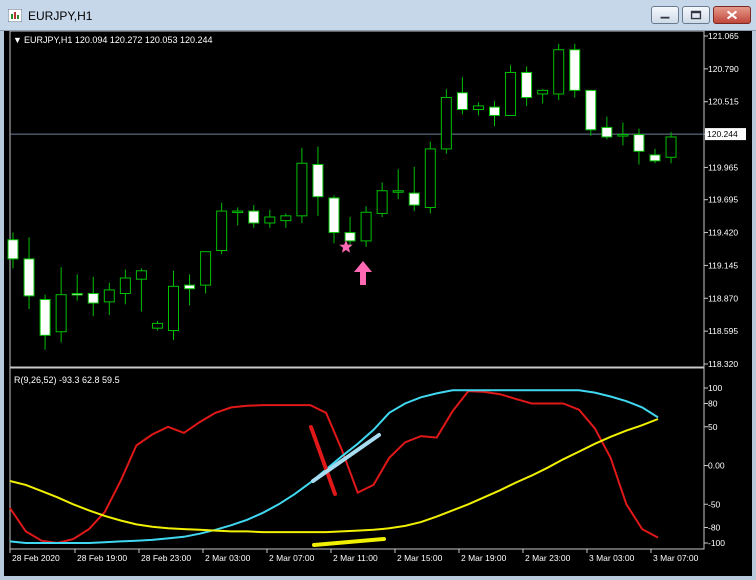 Image resolution: width=756 pixels, height=580 pixels. Describe the element at coordinates (723, 265) in the screenshot. I see `price-tick-label: 119.145` at that location.